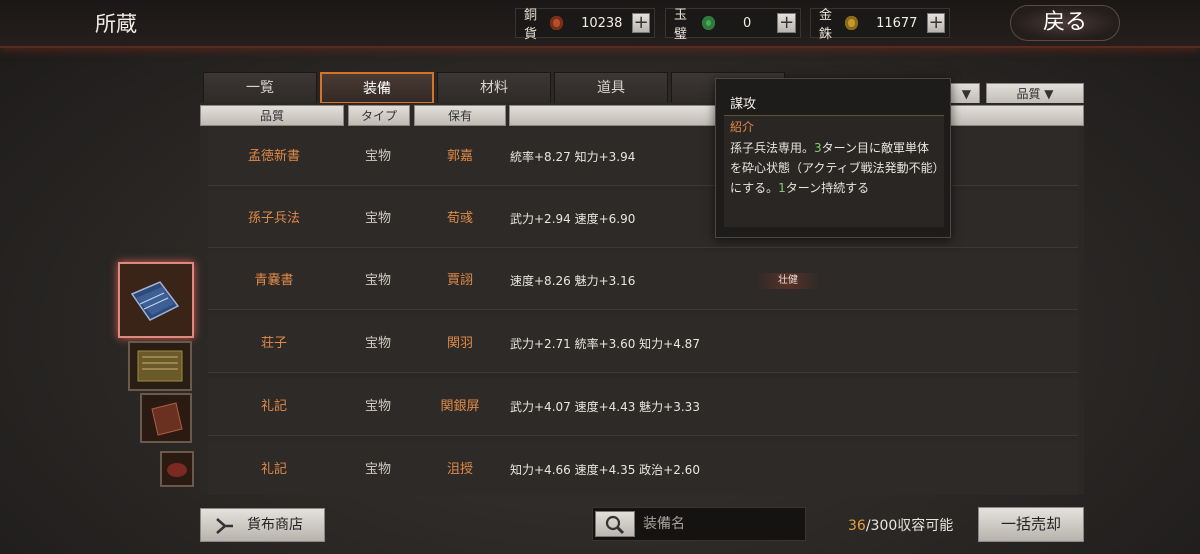  What do you see at coordinates (857, 526) in the screenshot?
I see `capacity-current: 36` at bounding box center [857, 526].